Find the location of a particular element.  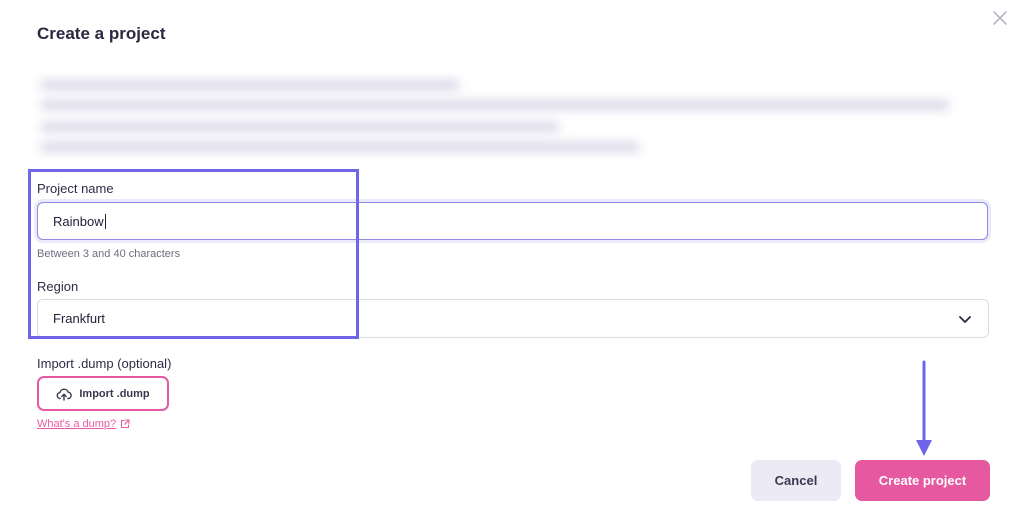

cancel-button: Cancel is located at coordinates (796, 480).